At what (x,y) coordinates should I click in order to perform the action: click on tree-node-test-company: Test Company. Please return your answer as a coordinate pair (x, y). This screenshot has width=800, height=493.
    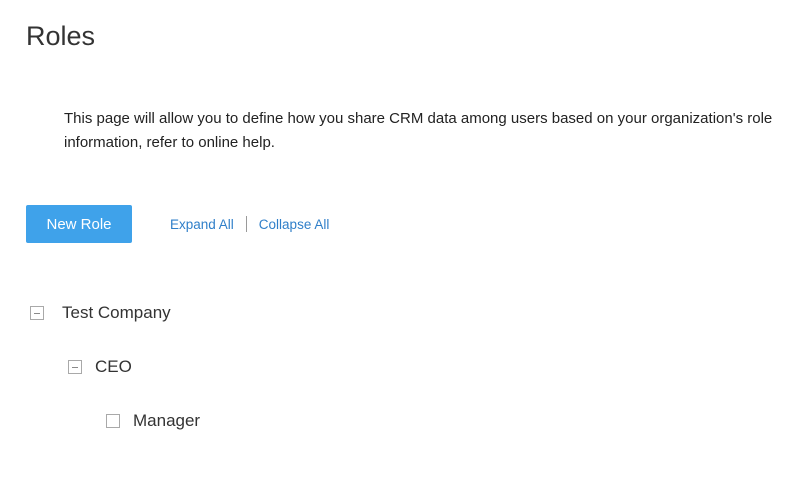
    Looking at the image, I should click on (100, 313).